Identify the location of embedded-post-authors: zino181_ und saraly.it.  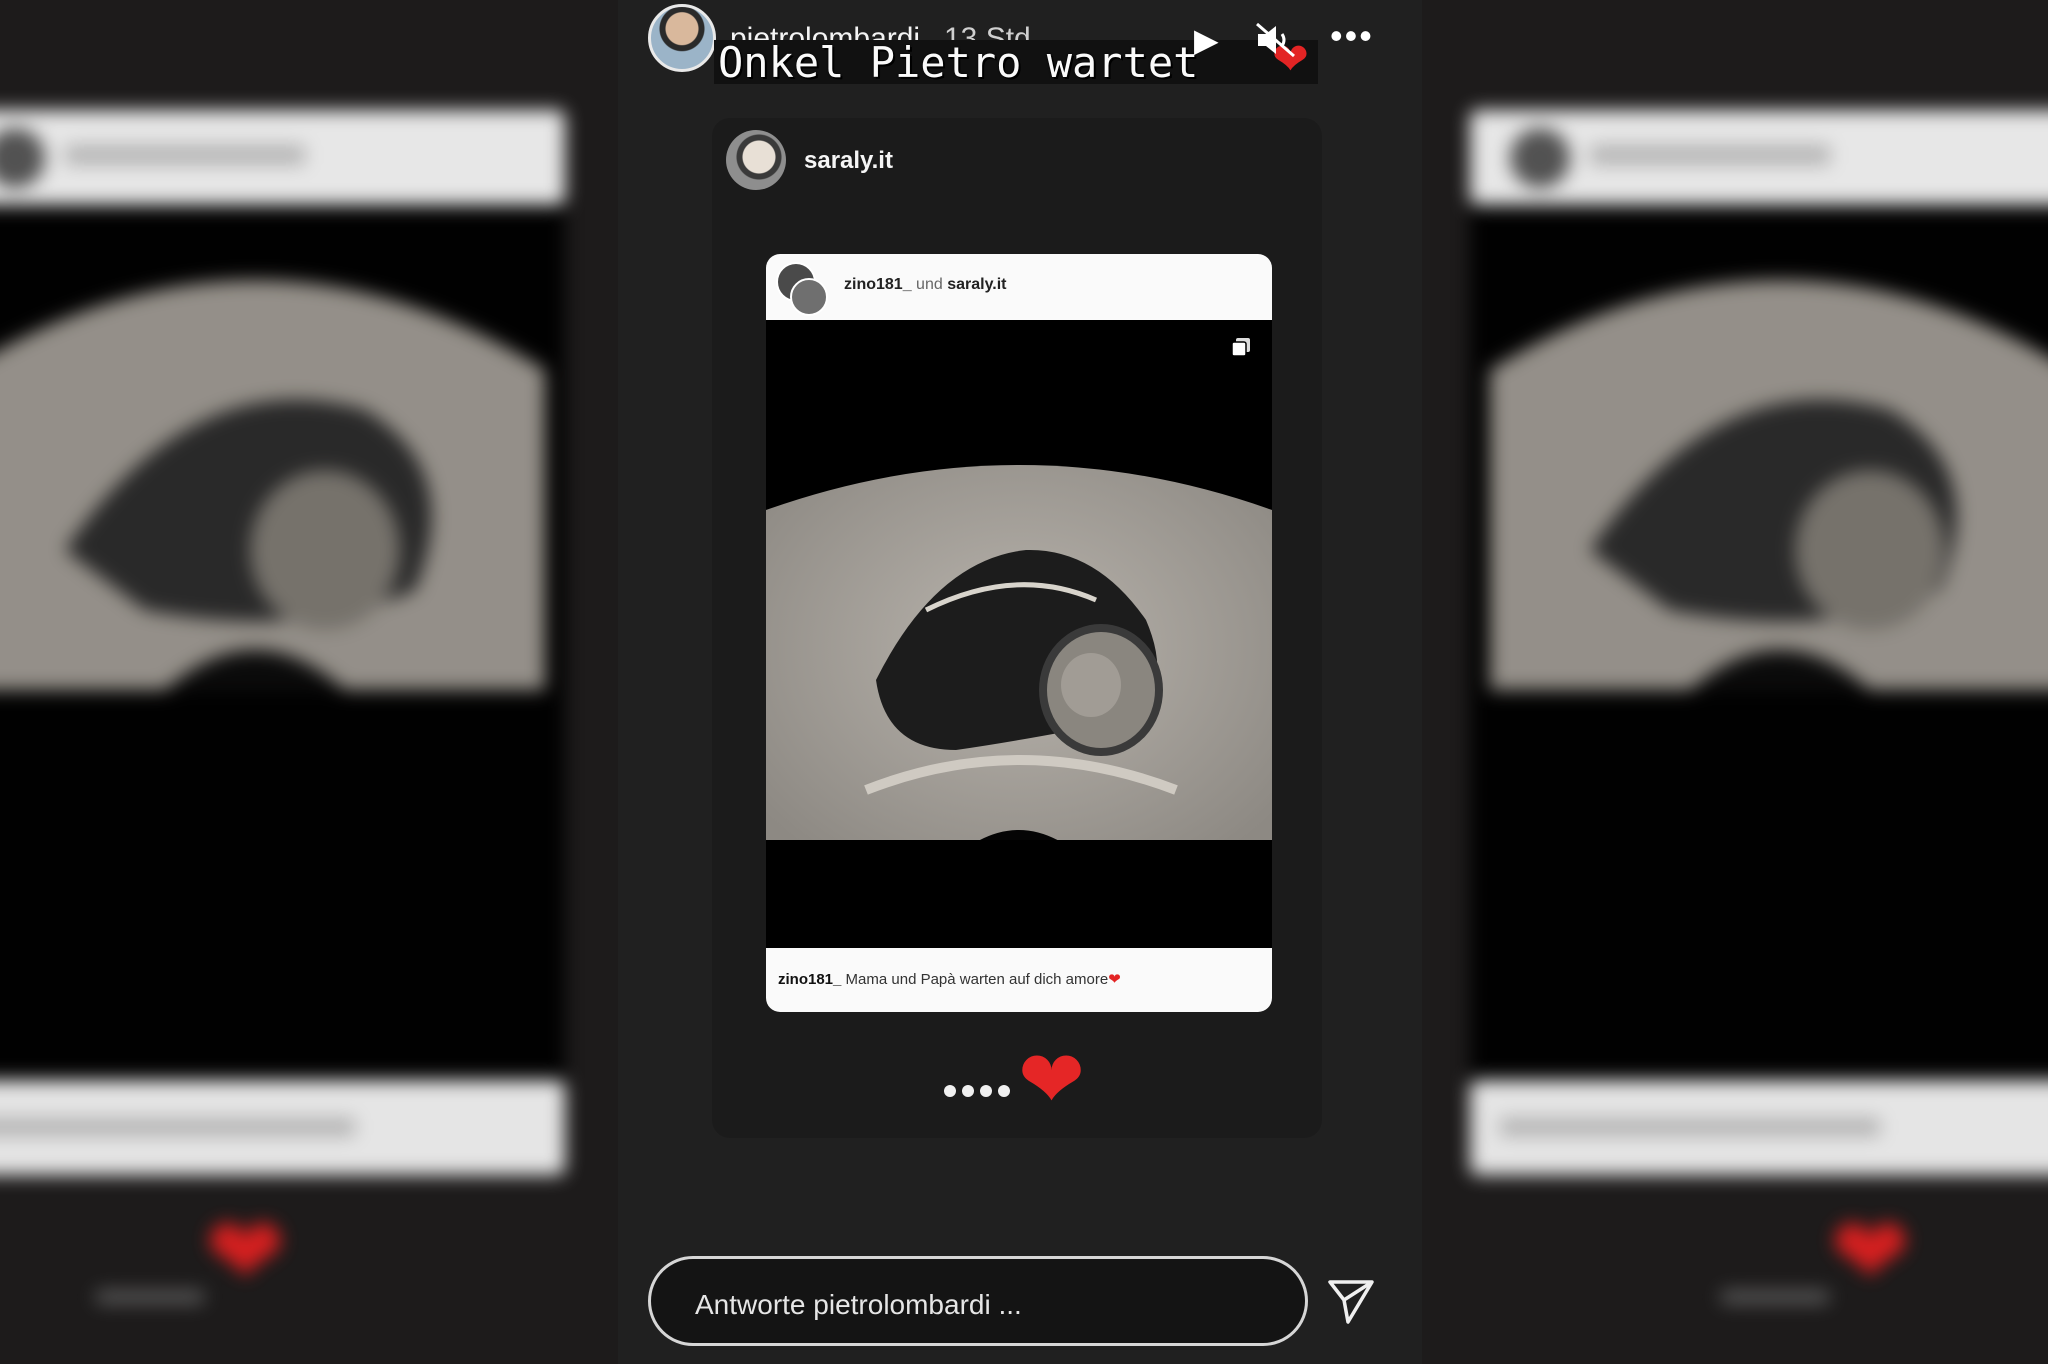
(925, 285).